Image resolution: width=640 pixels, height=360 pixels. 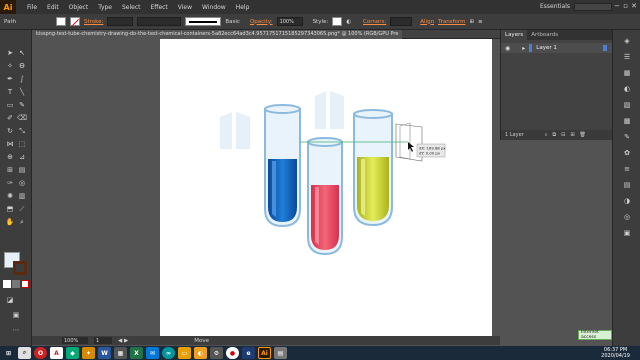 I want to click on expand-triangle-icon: ▸, so click(x=523, y=48).